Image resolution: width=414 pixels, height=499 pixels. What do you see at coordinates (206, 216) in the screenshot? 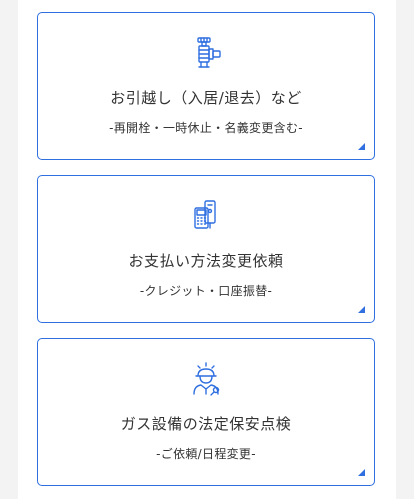
I see `payment-terminal-icon` at bounding box center [206, 216].